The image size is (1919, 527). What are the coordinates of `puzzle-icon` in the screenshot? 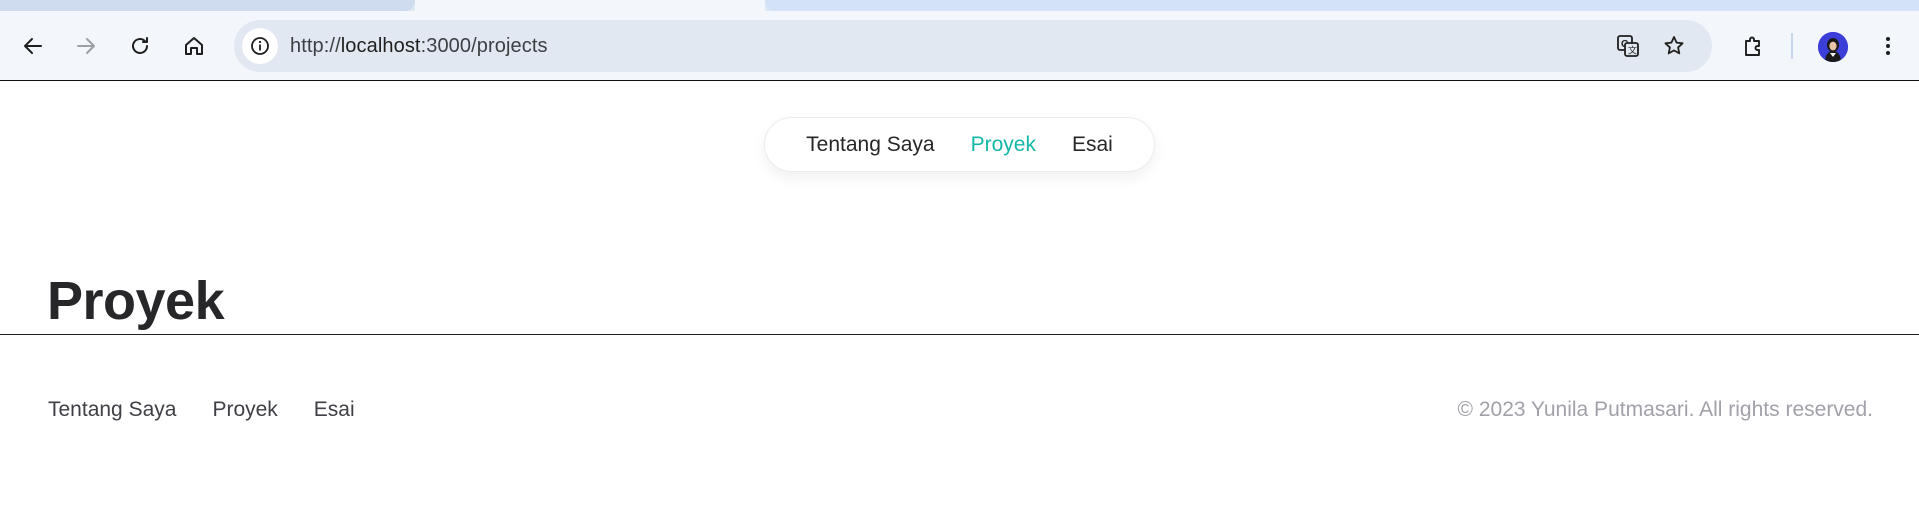 It's located at (1752, 46).